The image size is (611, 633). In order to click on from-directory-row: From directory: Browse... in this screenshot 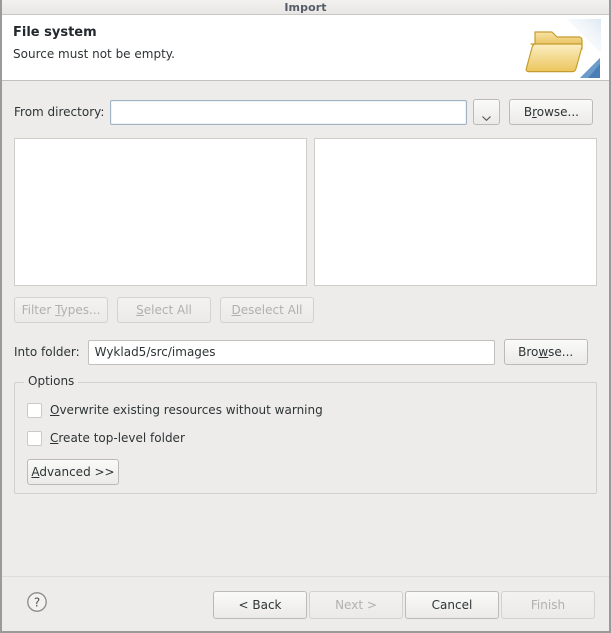, I will do `click(305, 103)`.